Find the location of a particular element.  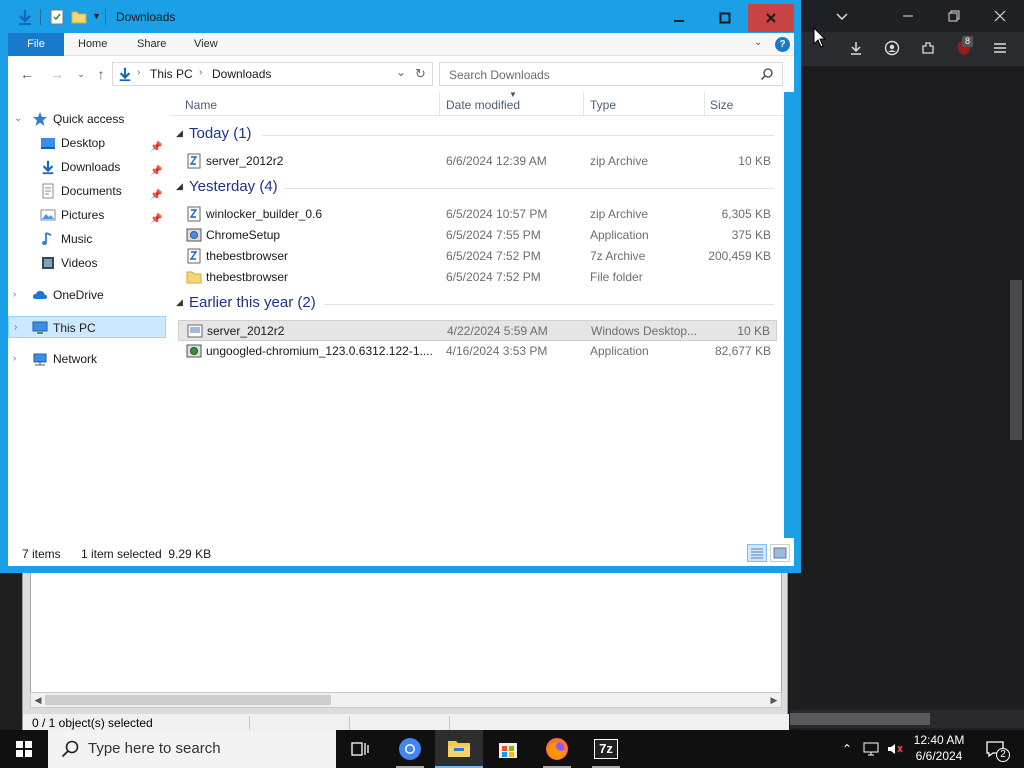

group-header-yesterday: ◢ Yesterday (4) is located at coordinates (477, 188).